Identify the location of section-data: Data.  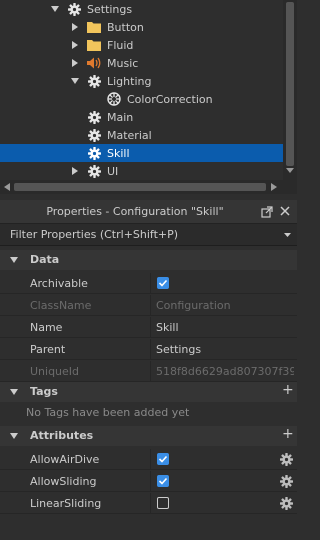
(148, 260).